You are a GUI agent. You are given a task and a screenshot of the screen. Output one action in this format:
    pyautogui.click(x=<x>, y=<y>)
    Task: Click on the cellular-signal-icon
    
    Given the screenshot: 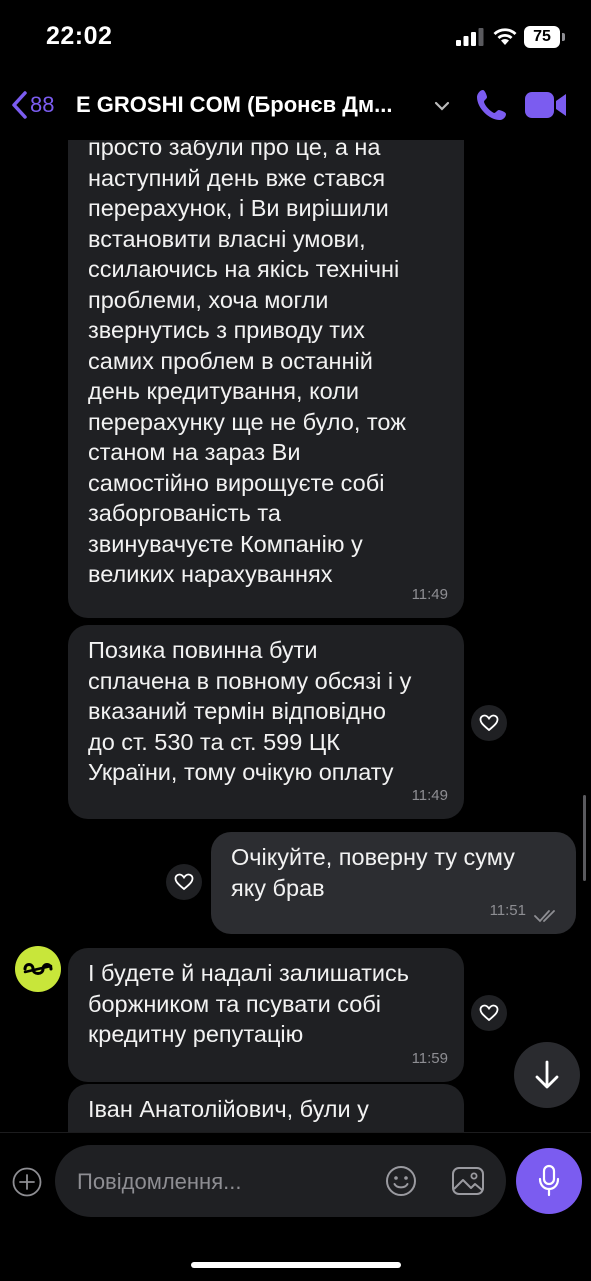 What is the action you would take?
    pyautogui.click(x=470, y=37)
    